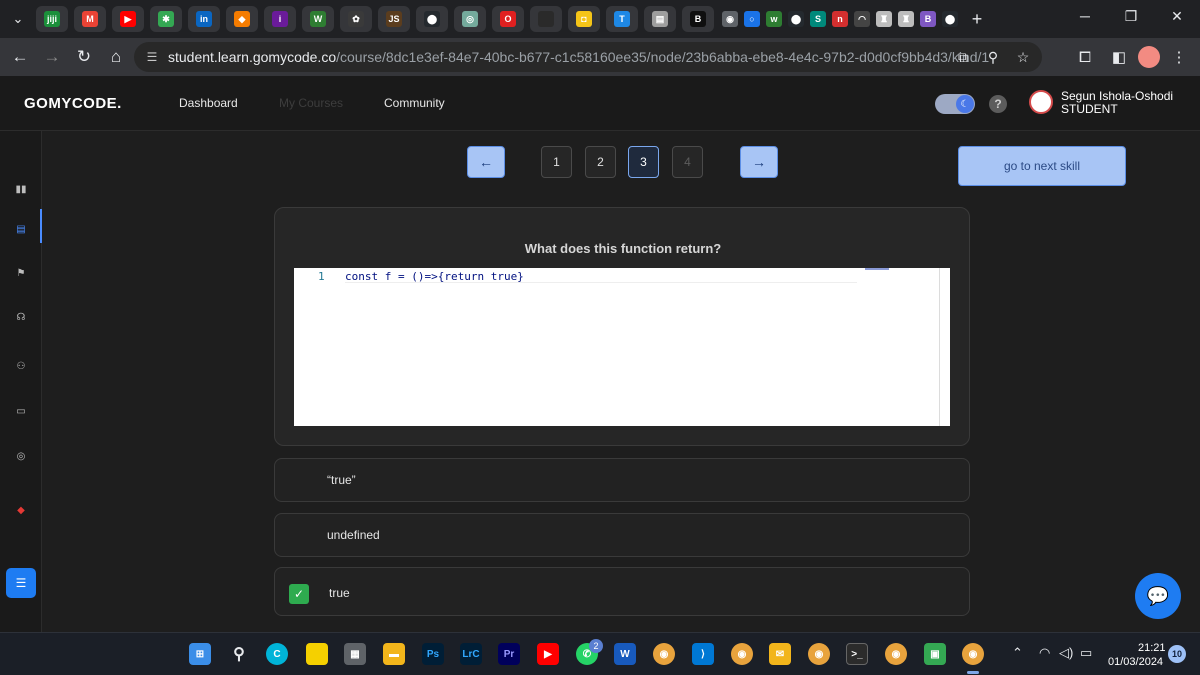  What do you see at coordinates (877, 269) in the screenshot?
I see `minimap` at bounding box center [877, 269].